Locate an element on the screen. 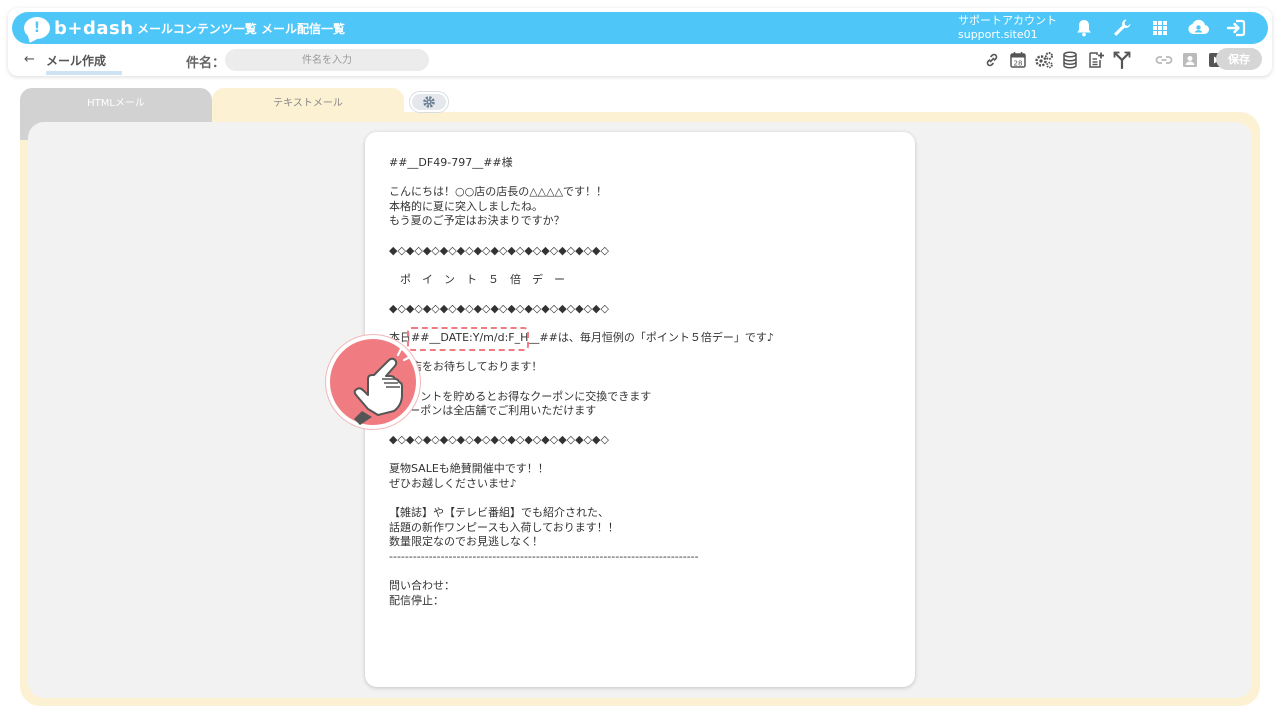 The width and height of the screenshot is (1280, 720). branch-icon is located at coordinates (1122, 60).